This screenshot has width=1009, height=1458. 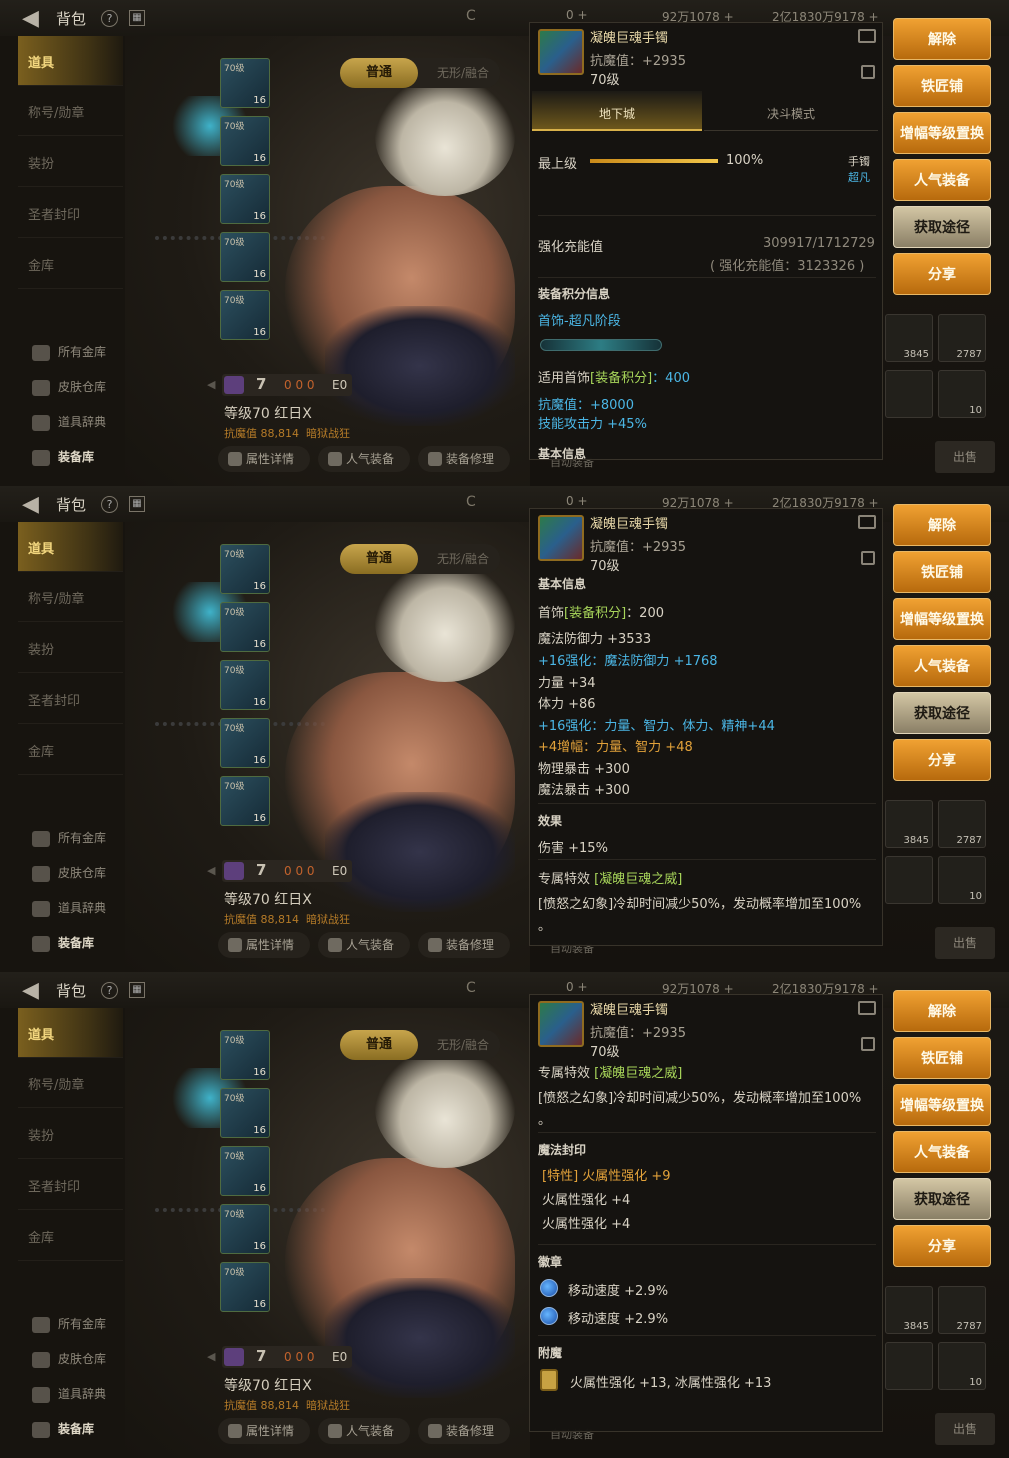 I want to click on inventory-slot, so click(x=909, y=880).